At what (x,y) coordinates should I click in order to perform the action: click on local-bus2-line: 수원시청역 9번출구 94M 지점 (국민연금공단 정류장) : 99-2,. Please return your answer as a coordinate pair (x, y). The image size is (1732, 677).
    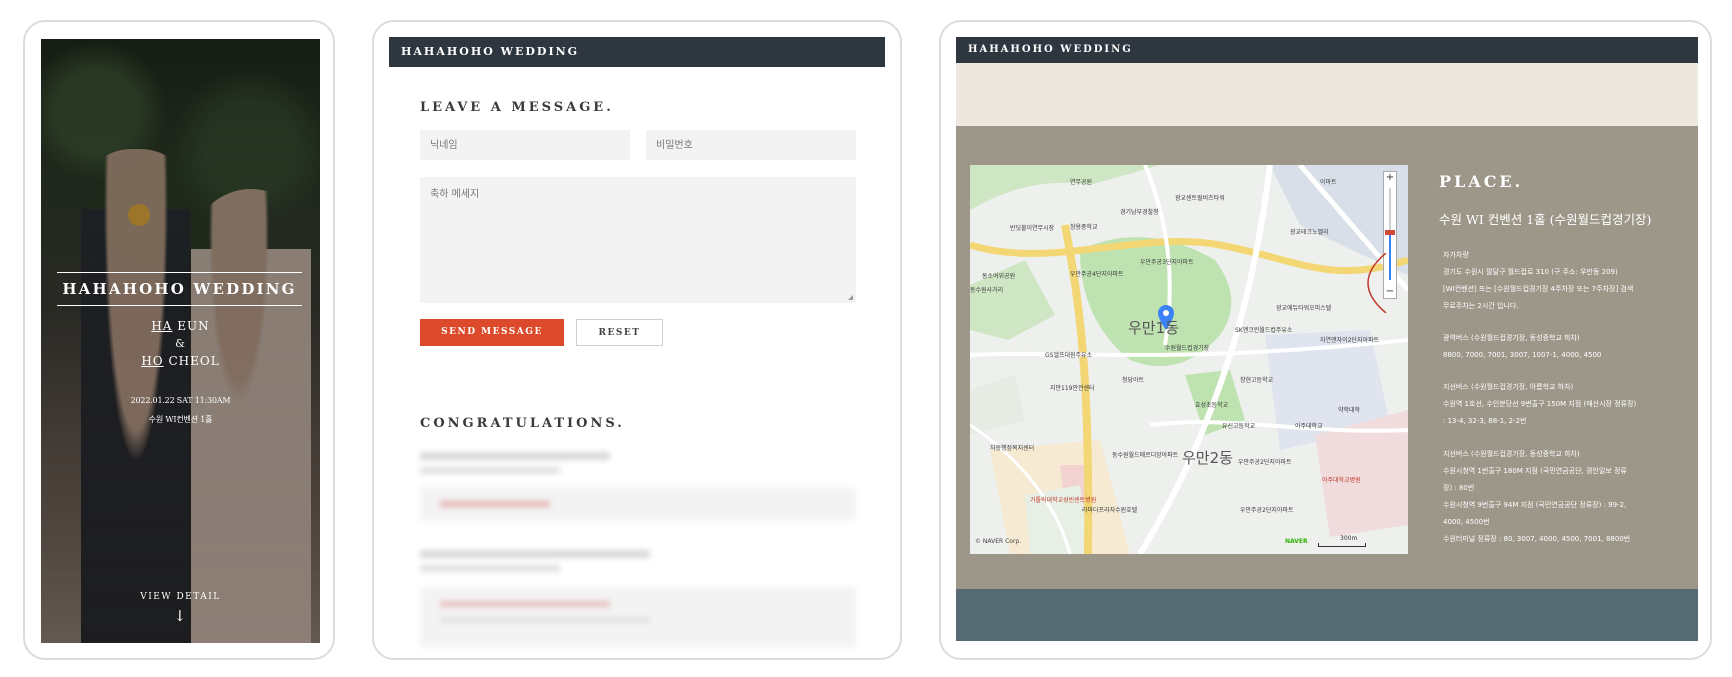
    Looking at the image, I should click on (1535, 505).